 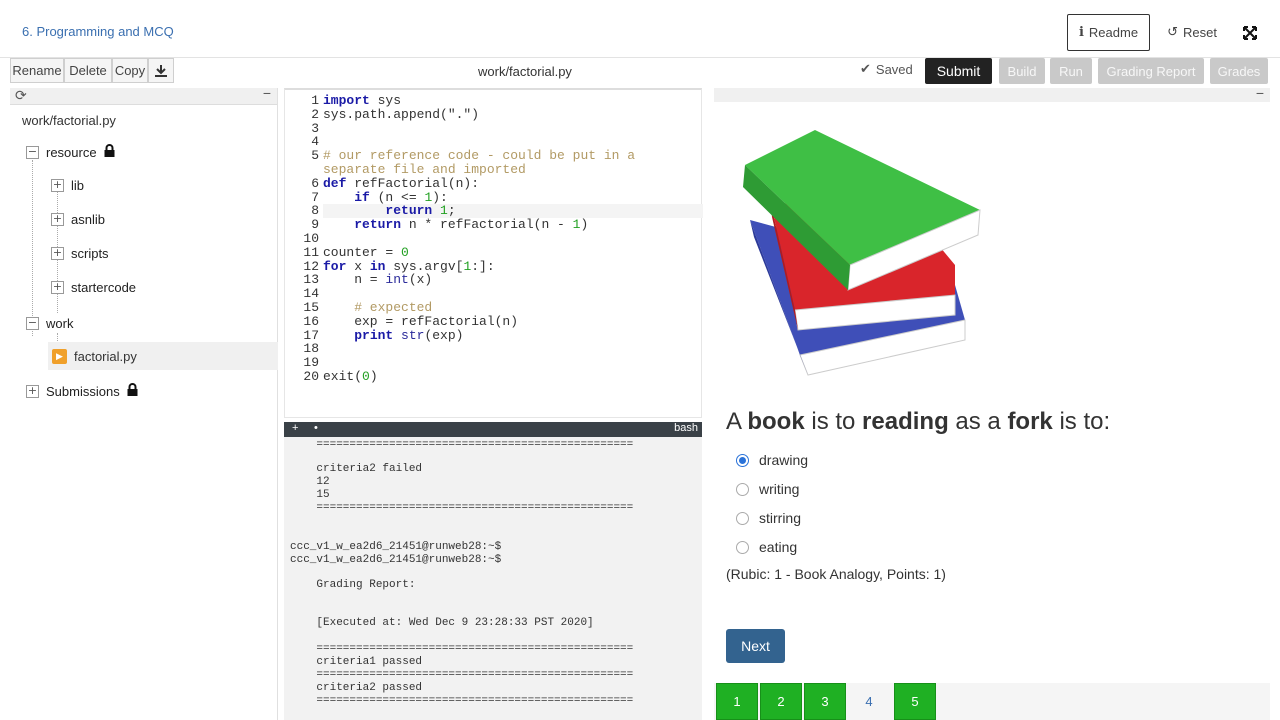 What do you see at coordinates (513, 197) in the screenshot?
I see `code-line: if (n <= 1):` at bounding box center [513, 197].